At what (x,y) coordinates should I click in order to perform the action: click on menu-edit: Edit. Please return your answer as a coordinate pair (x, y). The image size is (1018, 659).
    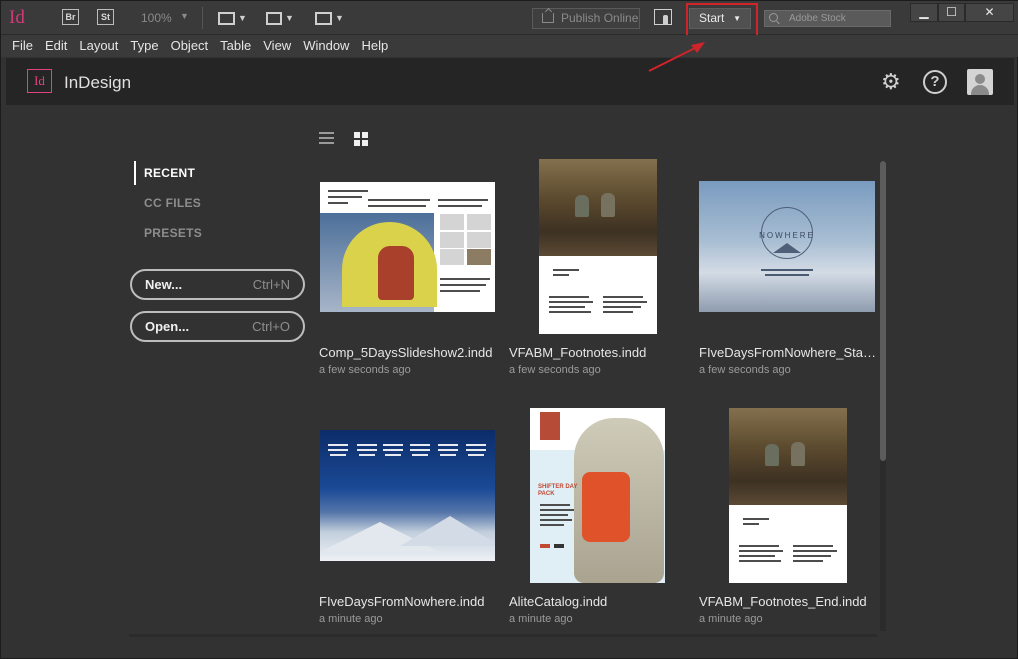
    Looking at the image, I should click on (56, 46).